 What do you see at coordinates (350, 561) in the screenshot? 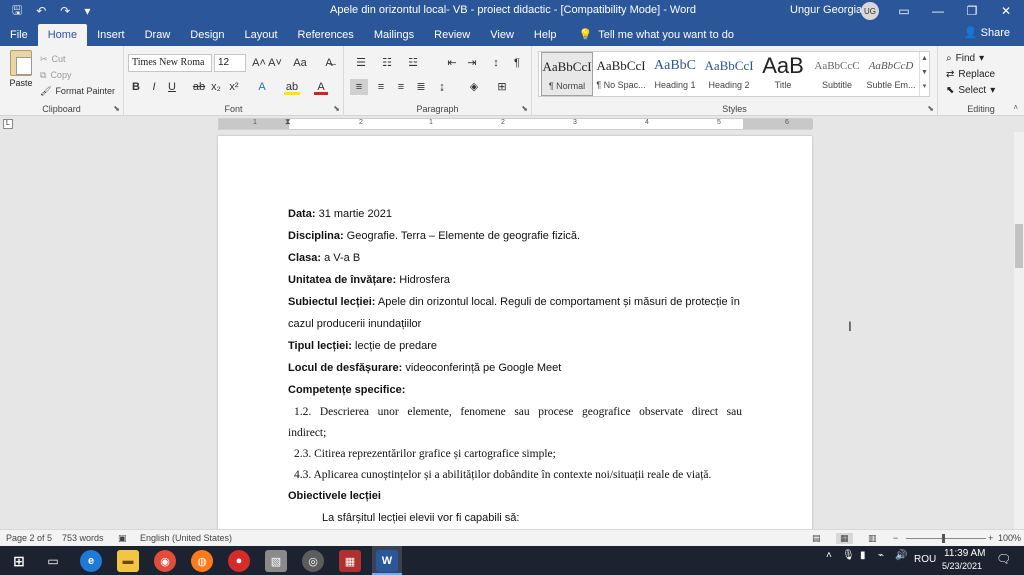
I see `presentation-app-icon: ▦` at bounding box center [350, 561].